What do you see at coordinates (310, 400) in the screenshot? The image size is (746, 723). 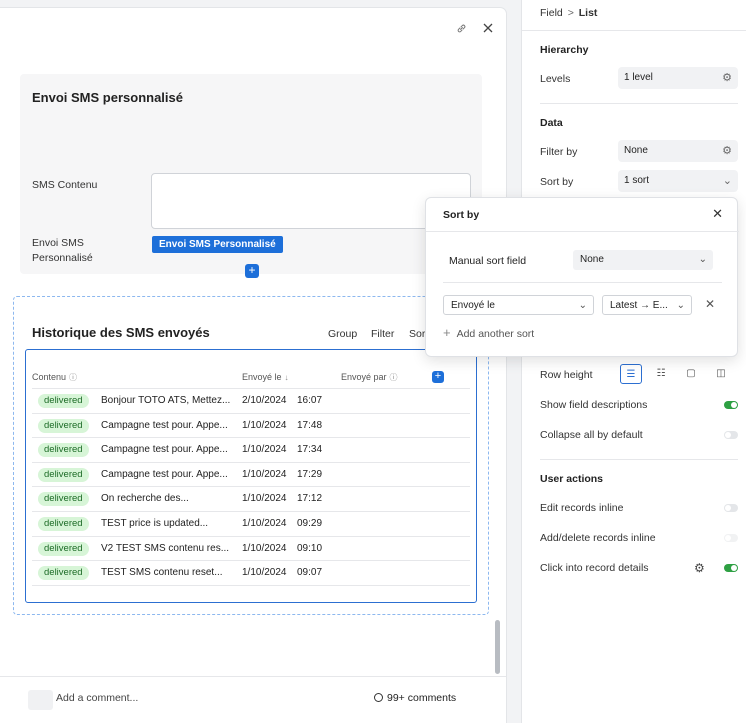 I see `row-time: 16:07` at bounding box center [310, 400].